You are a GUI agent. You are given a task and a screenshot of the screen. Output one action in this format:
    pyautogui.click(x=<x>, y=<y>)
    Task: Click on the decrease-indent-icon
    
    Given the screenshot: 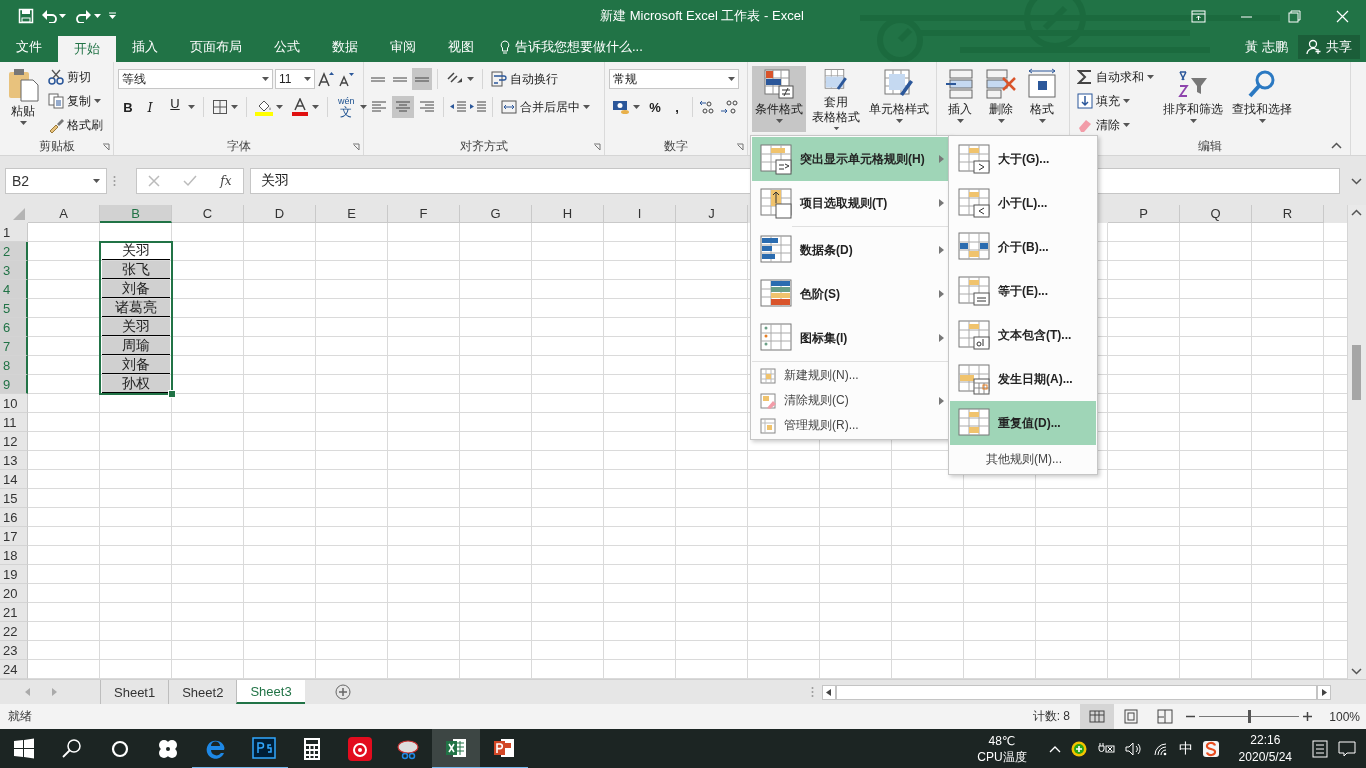 What is the action you would take?
    pyautogui.click(x=458, y=107)
    